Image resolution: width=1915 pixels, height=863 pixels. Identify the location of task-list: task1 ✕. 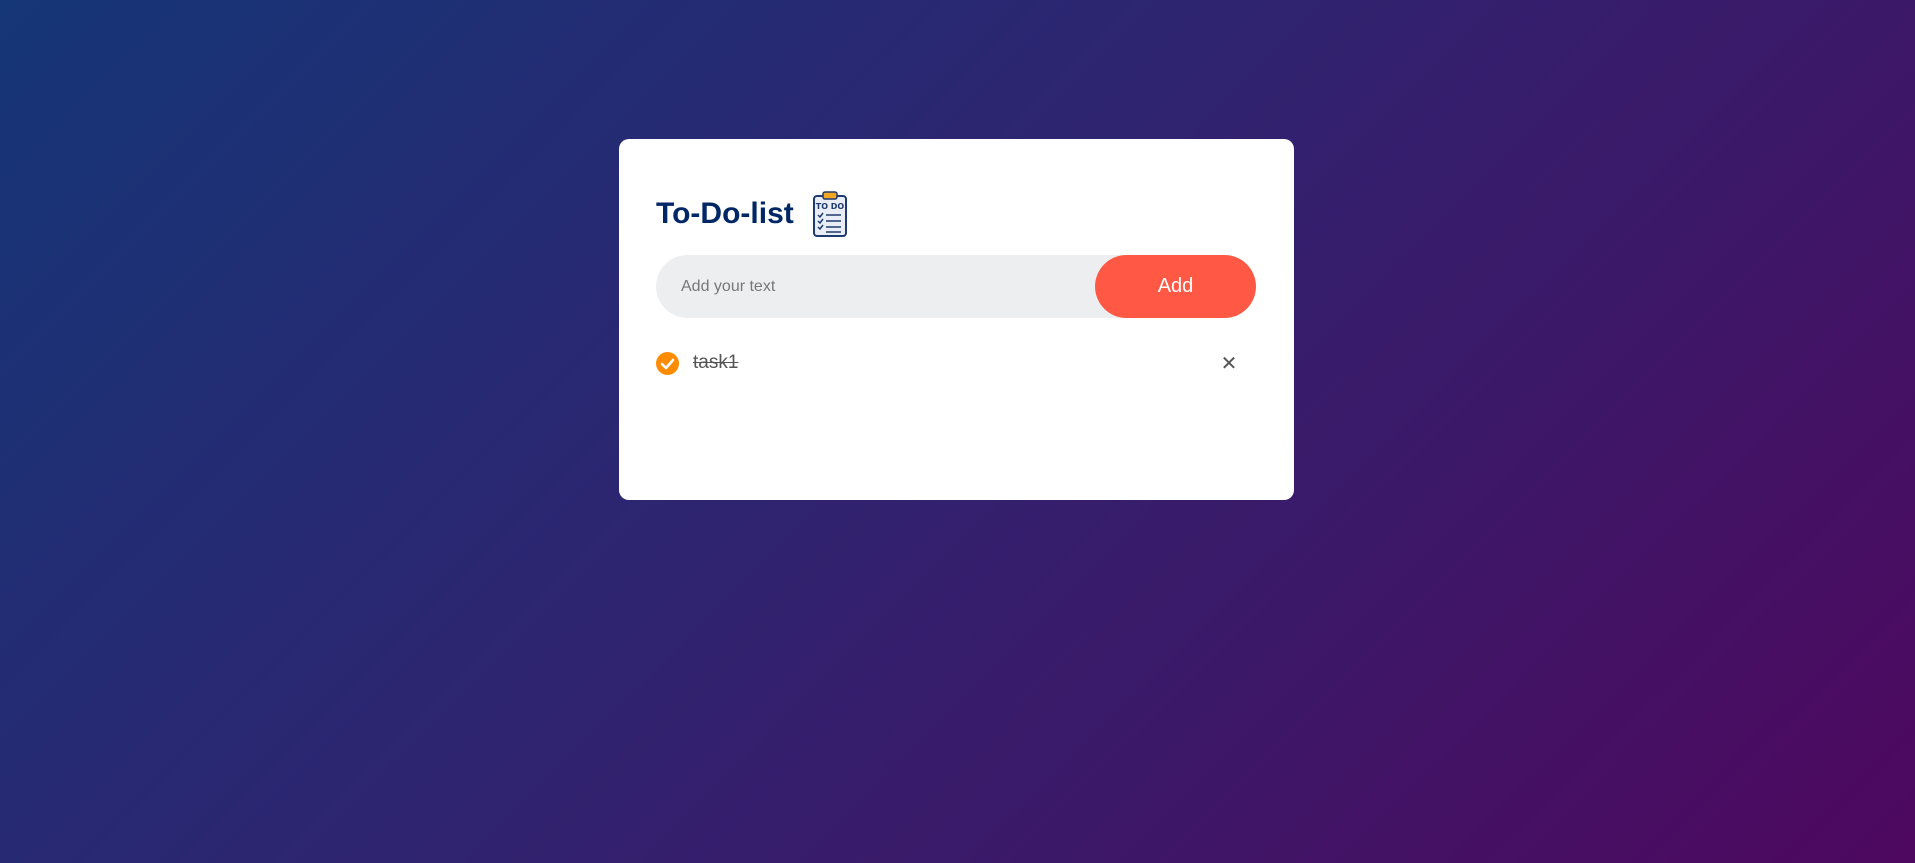
(956, 363).